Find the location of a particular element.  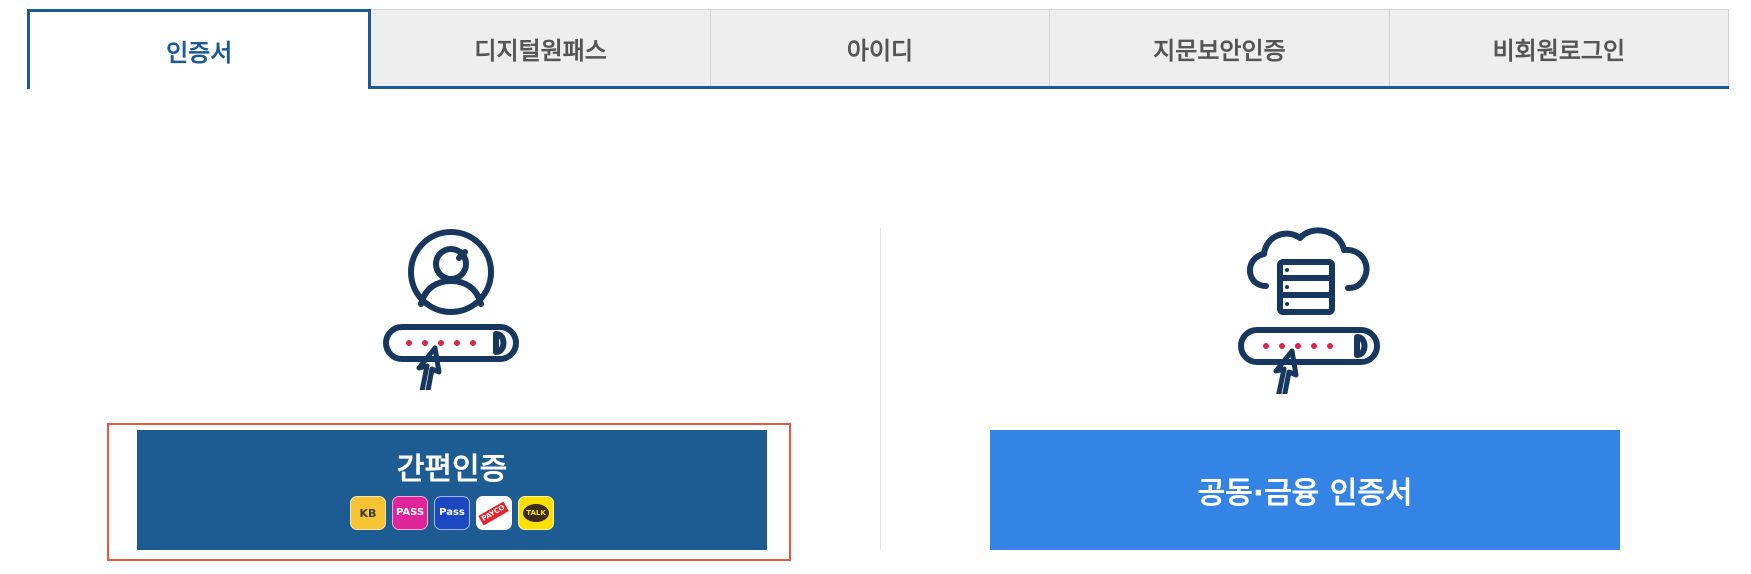

kakao-talk-label: TALK is located at coordinates (536, 513).